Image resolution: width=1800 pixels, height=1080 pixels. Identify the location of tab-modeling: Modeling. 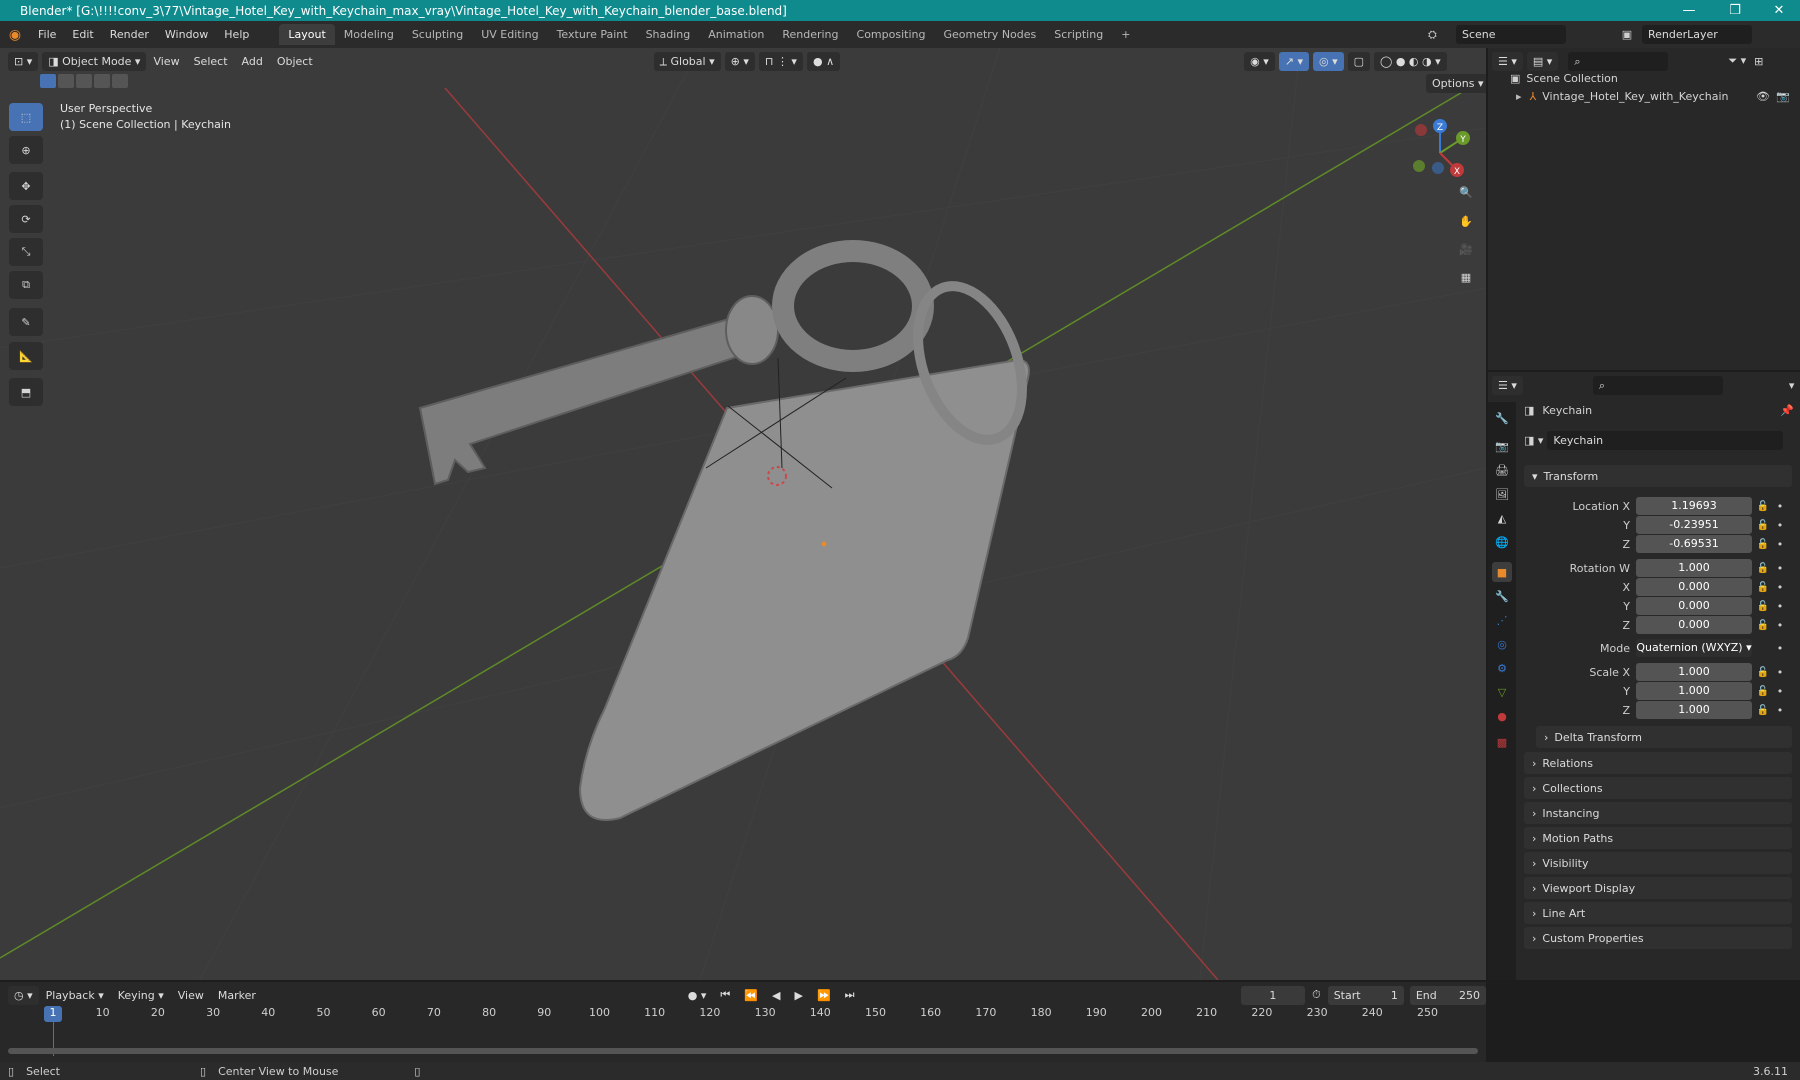
(369, 34).